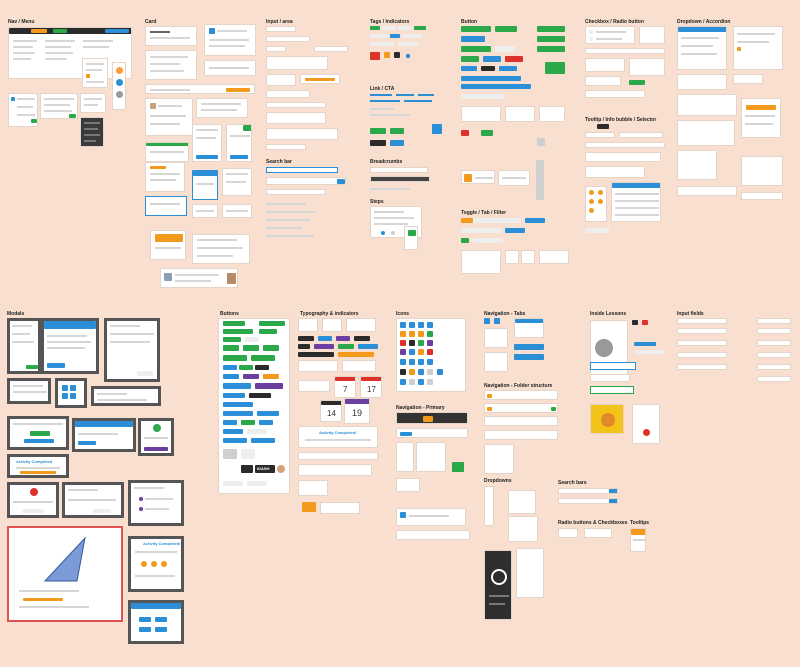 Image resolution: width=800 pixels, height=667 pixels. What do you see at coordinates (400, 179) in the screenshot?
I see `breadcrumb-dark` at bounding box center [400, 179].